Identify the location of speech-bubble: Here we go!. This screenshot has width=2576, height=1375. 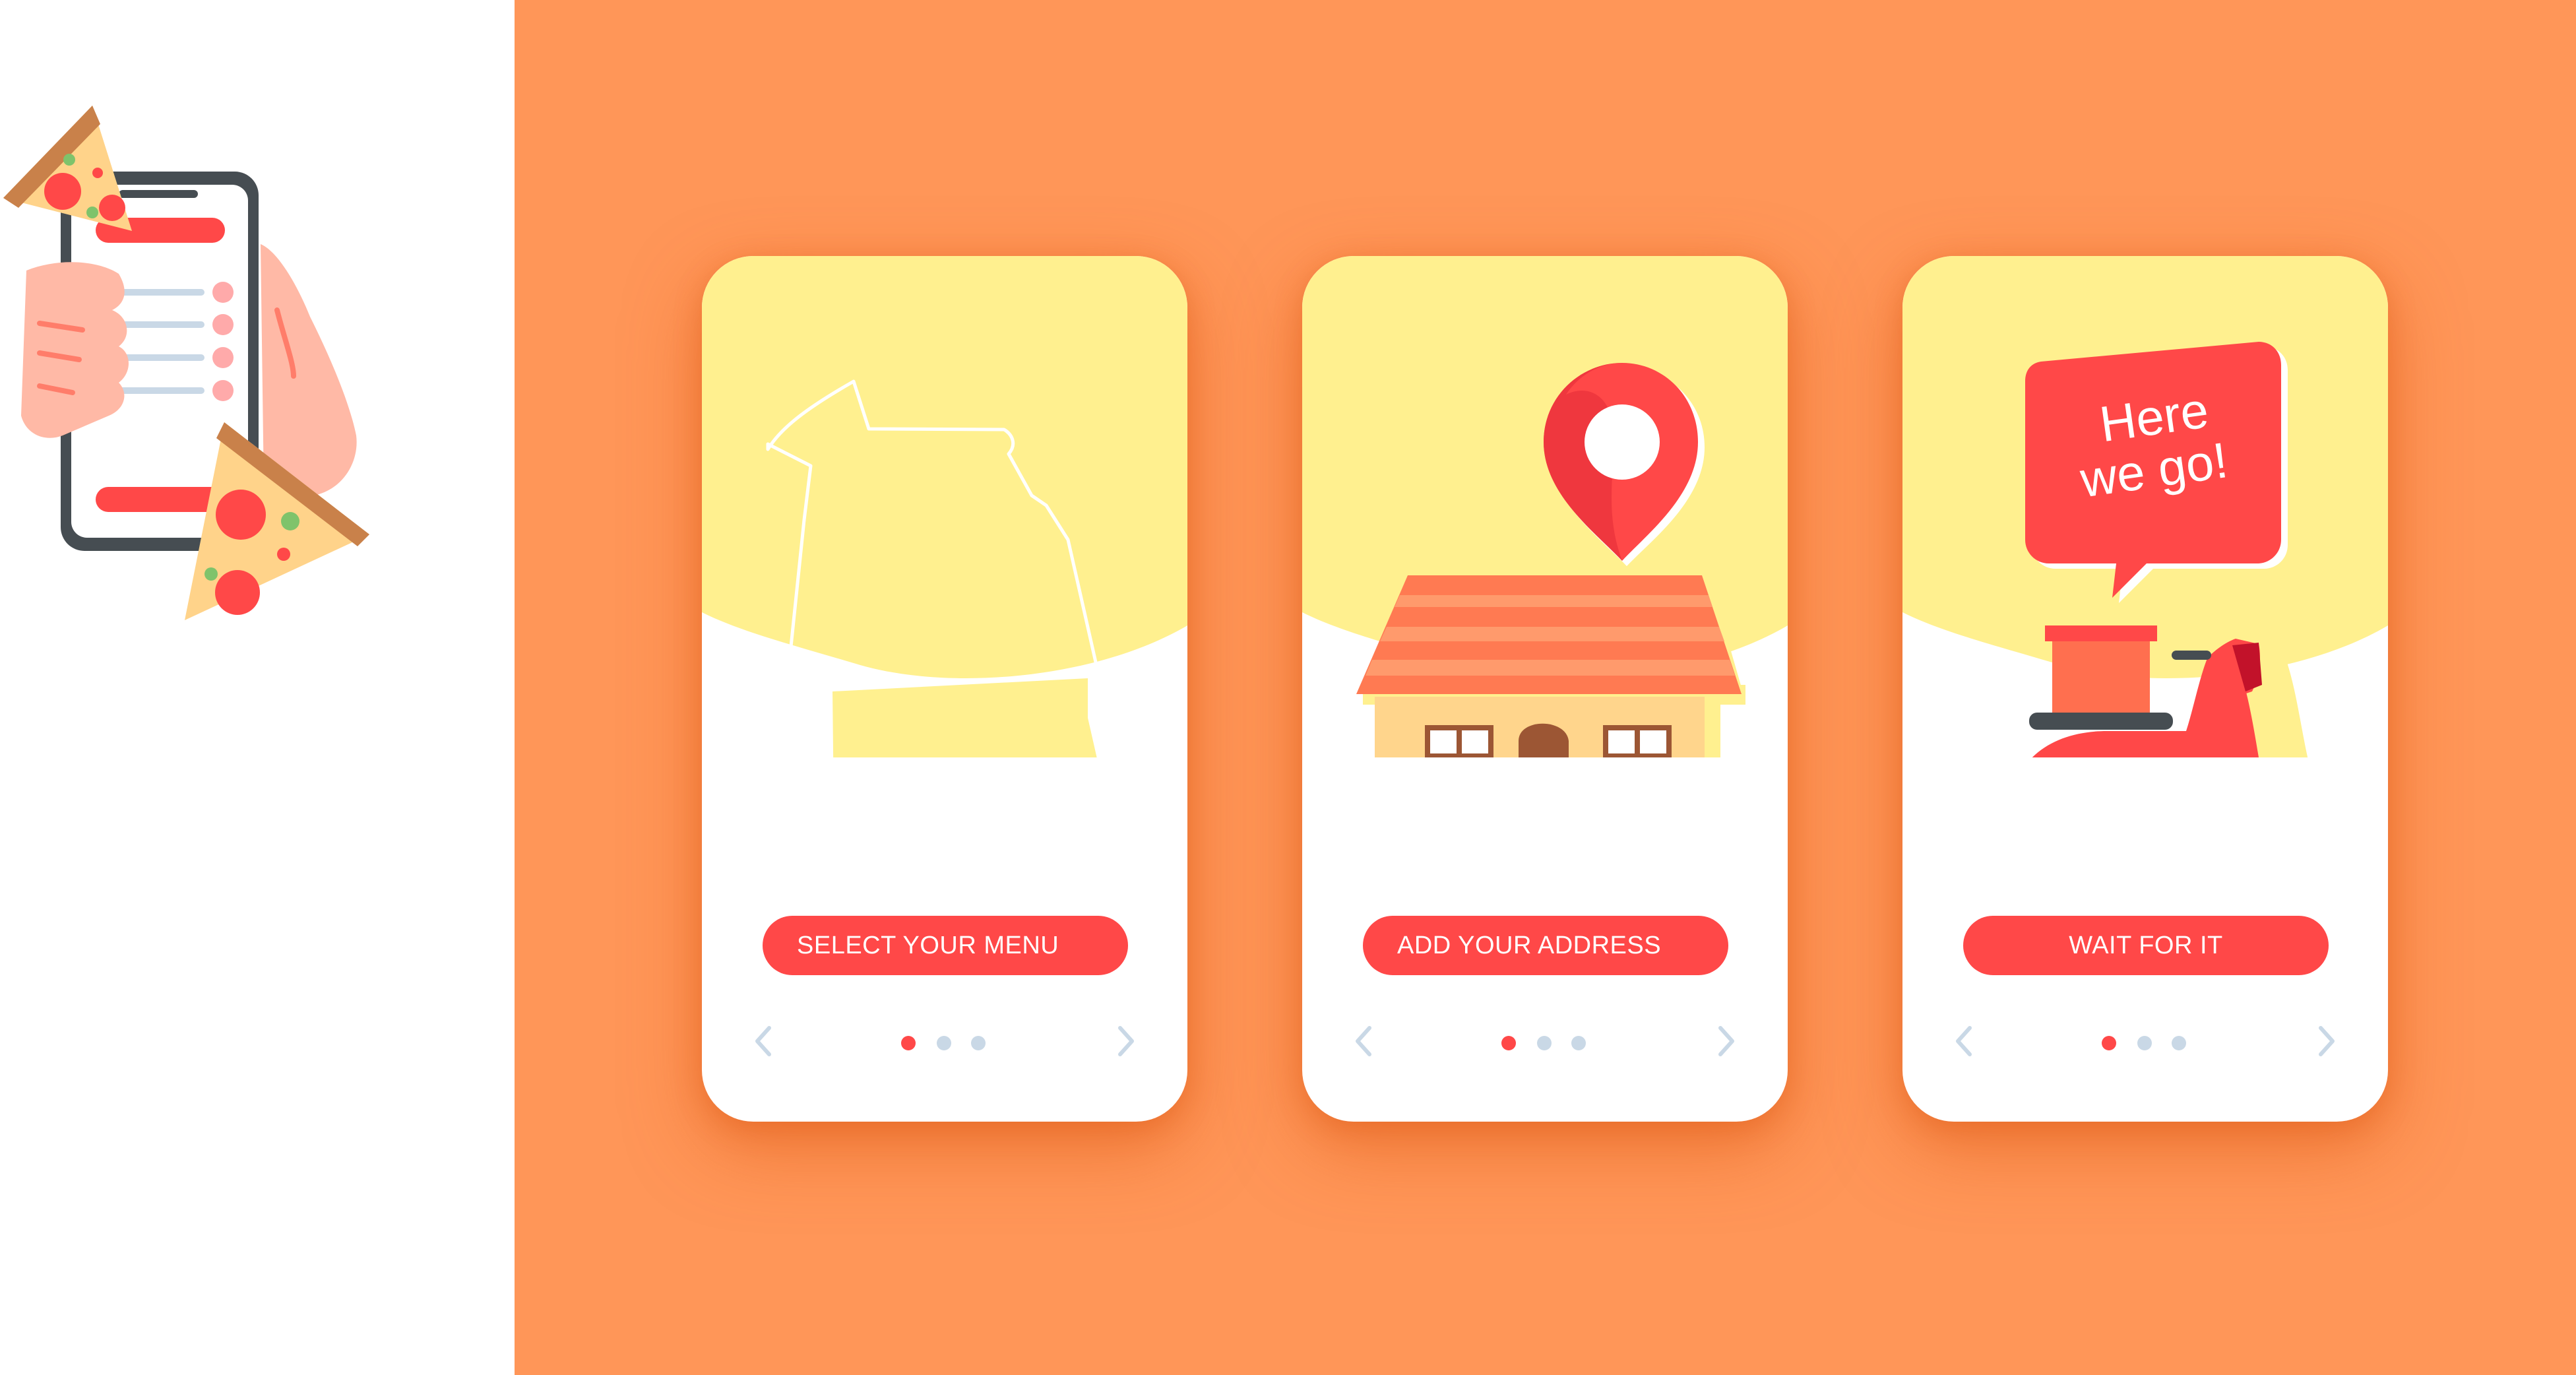
(2156, 472).